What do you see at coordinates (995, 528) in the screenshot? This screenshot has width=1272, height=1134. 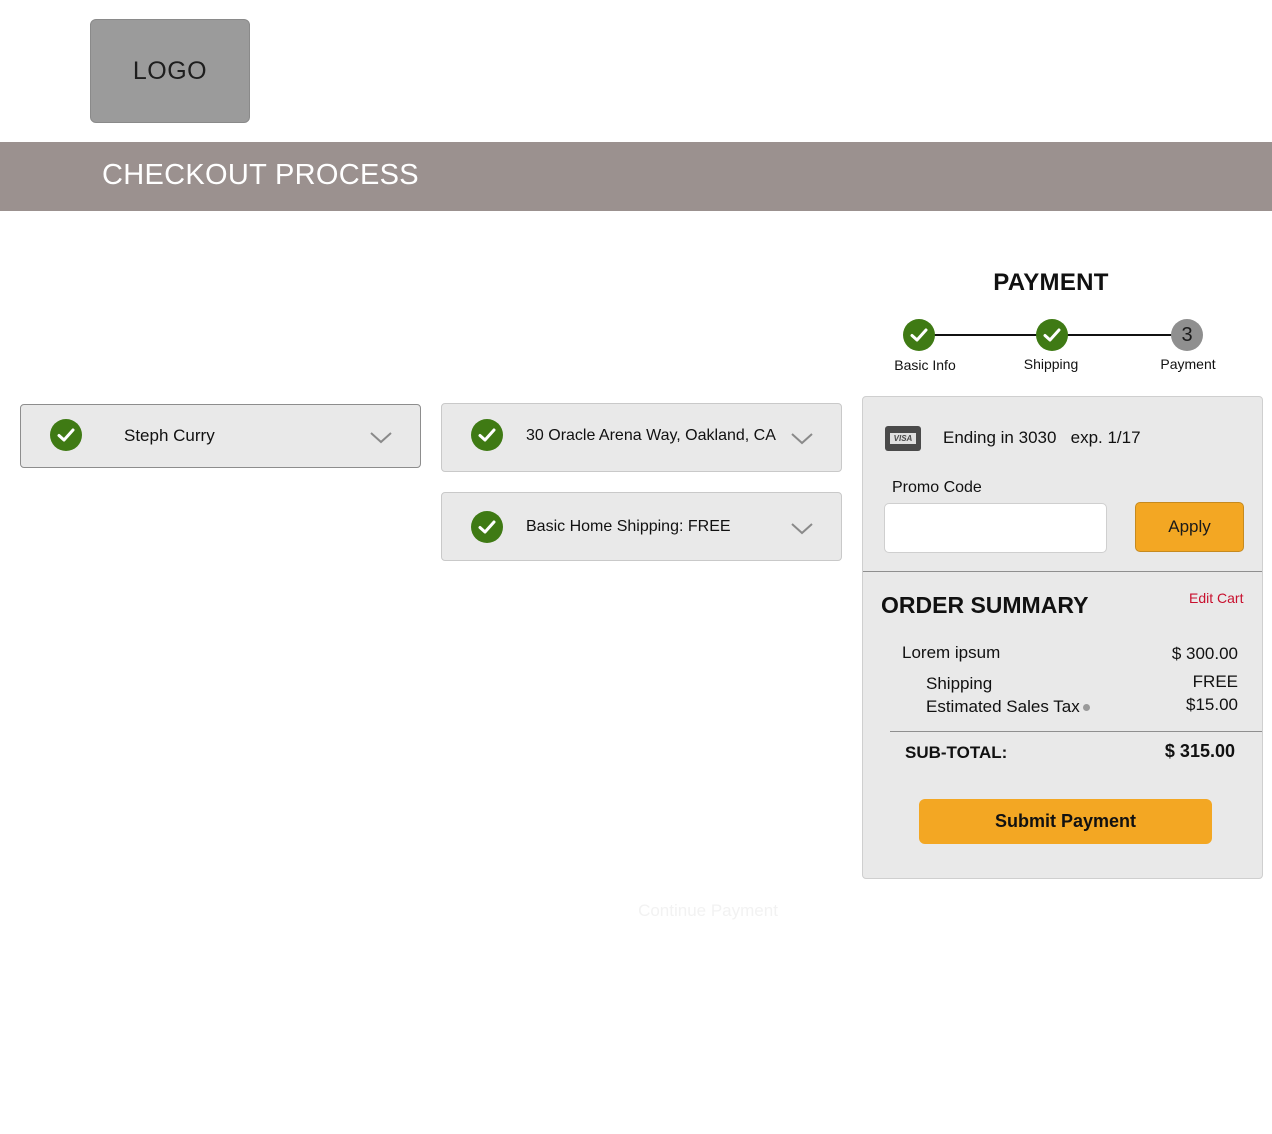 I see `promo-code-input` at bounding box center [995, 528].